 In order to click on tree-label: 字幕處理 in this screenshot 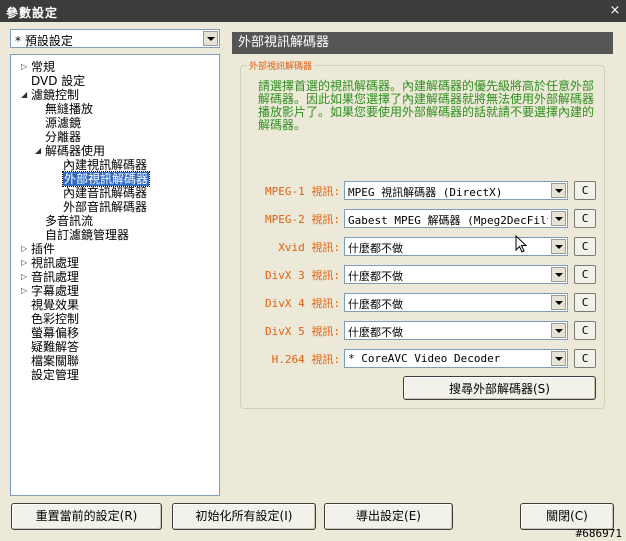, I will do `click(55, 291)`.